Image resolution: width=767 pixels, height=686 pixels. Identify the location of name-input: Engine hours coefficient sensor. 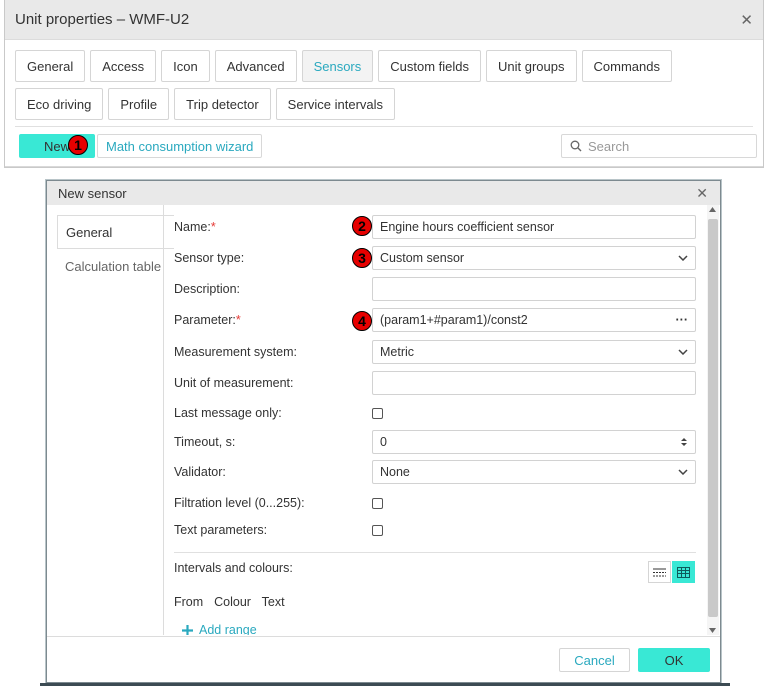
(534, 227).